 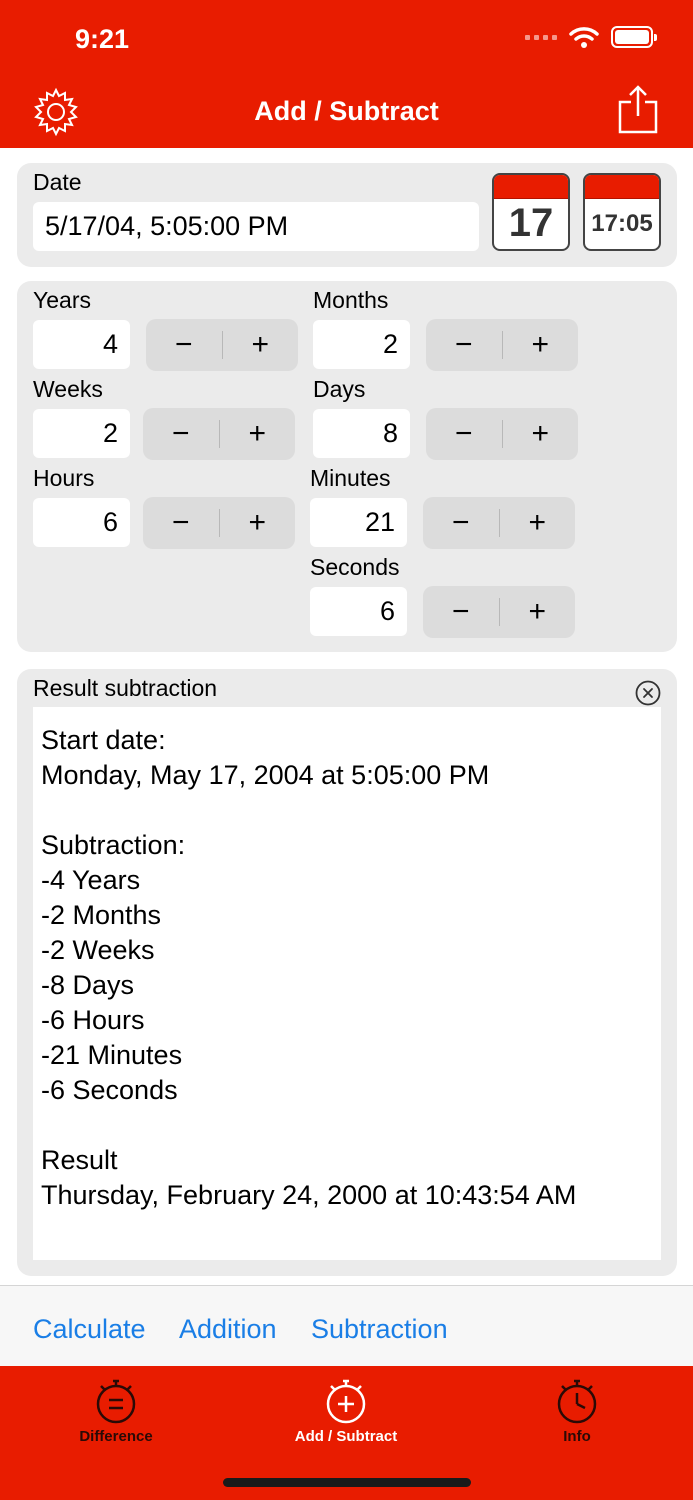 I want to click on battery-icon, so click(x=634, y=37).